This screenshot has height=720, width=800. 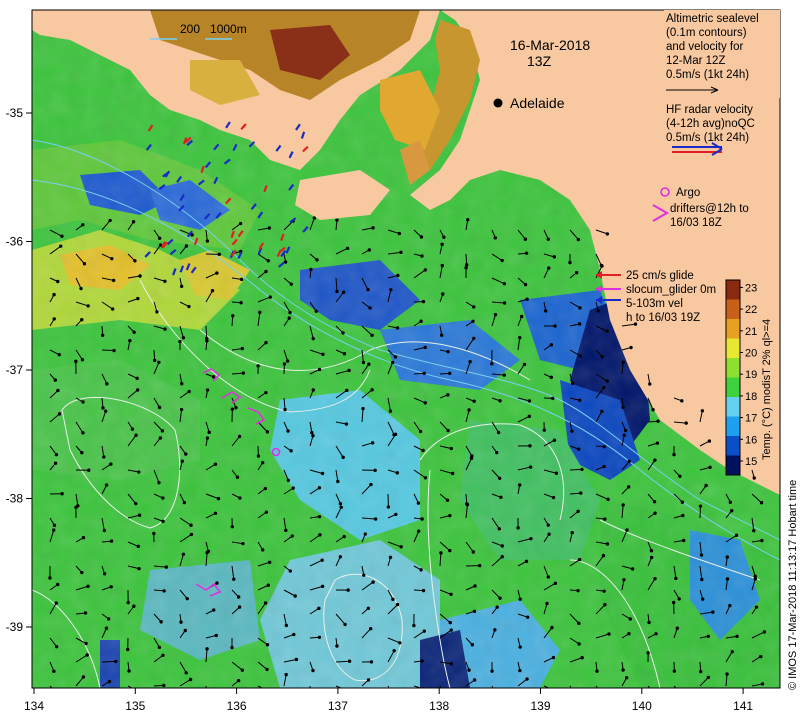 What do you see at coordinates (695, 61) in the screenshot?
I see `svg-text: 12-Mar 12Z` at bounding box center [695, 61].